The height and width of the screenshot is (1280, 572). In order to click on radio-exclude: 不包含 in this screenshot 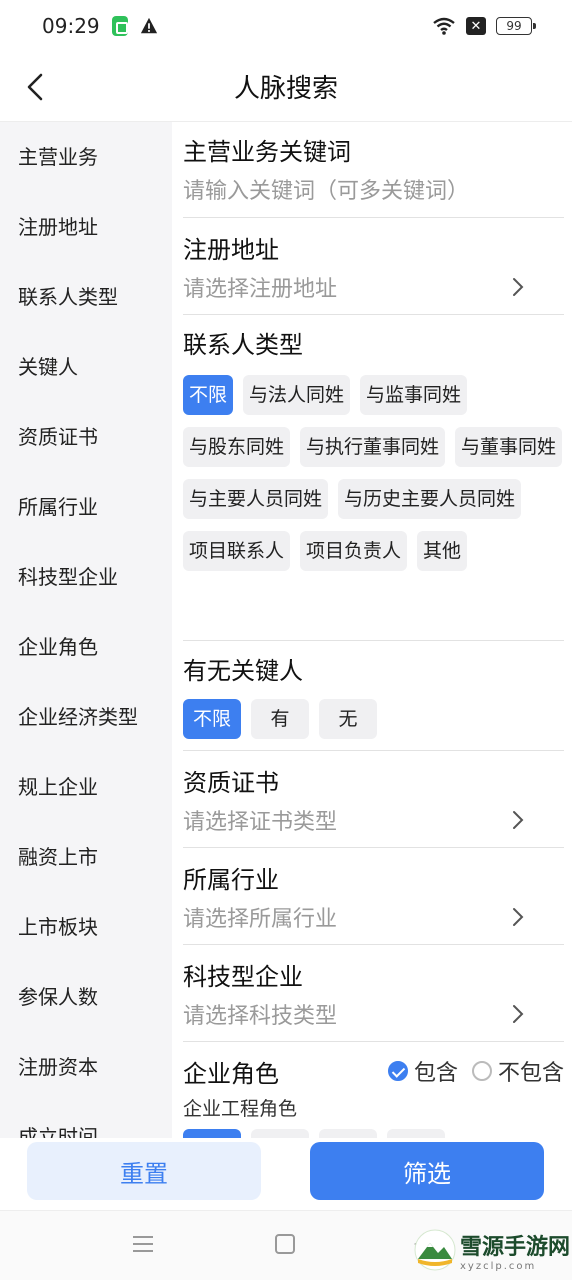, I will do `click(517, 1071)`.